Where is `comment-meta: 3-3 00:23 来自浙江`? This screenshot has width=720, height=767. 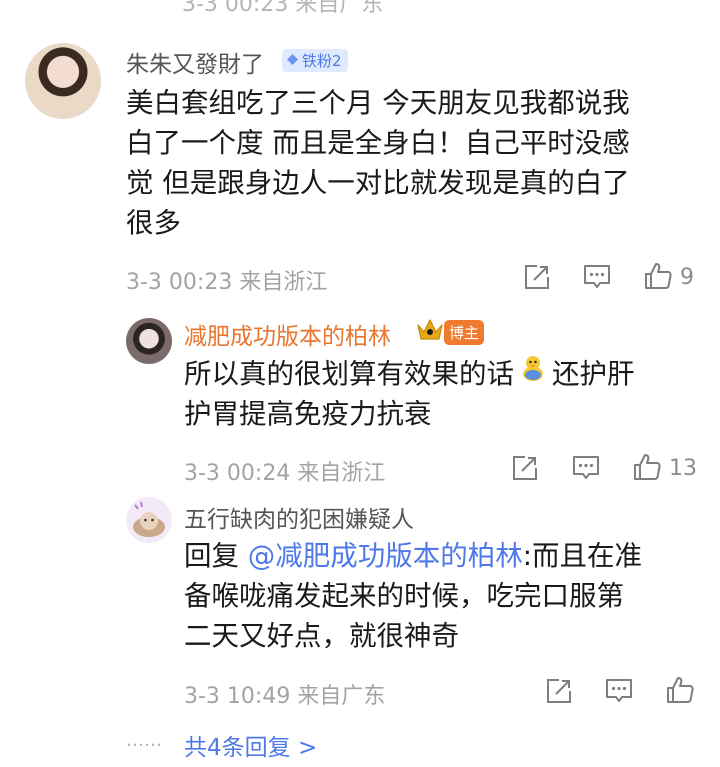
comment-meta: 3-3 00:23 来自浙江 is located at coordinates (227, 282).